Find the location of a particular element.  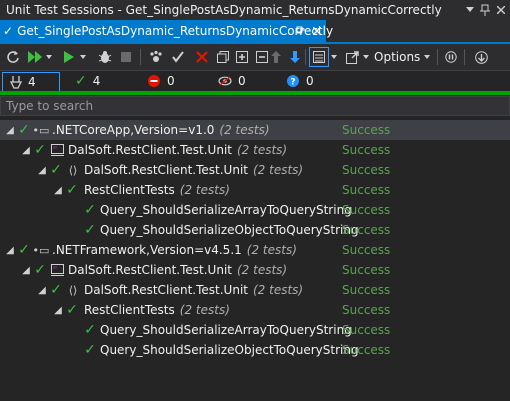

stop-icon is located at coordinates (126, 57).